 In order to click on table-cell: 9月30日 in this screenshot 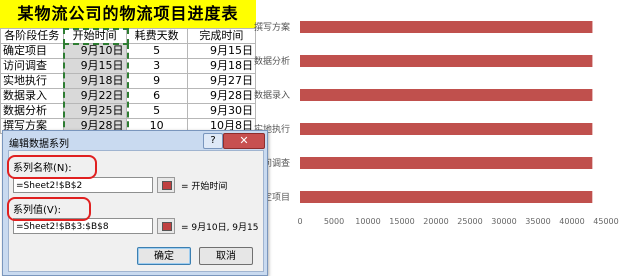, I will do `click(221, 111)`.